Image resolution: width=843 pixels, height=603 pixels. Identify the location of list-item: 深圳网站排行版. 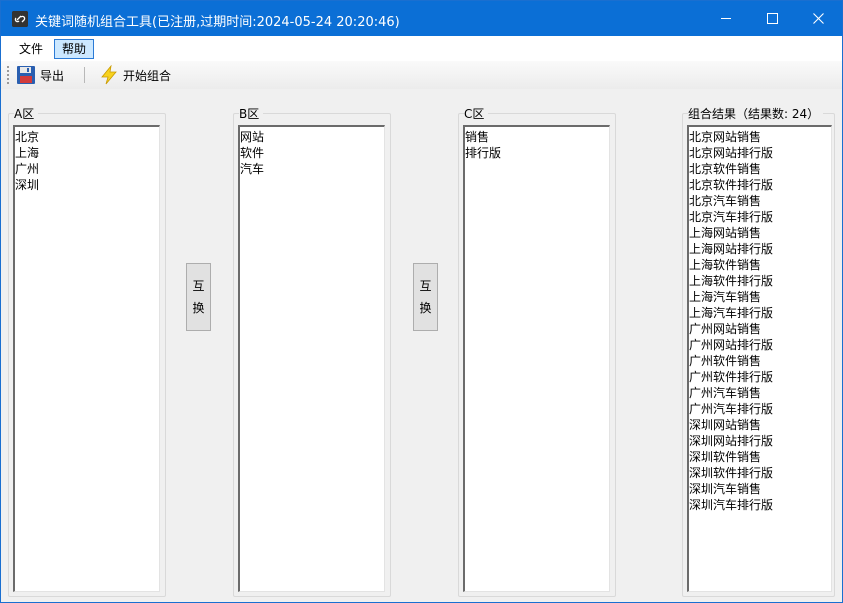
(760, 441).